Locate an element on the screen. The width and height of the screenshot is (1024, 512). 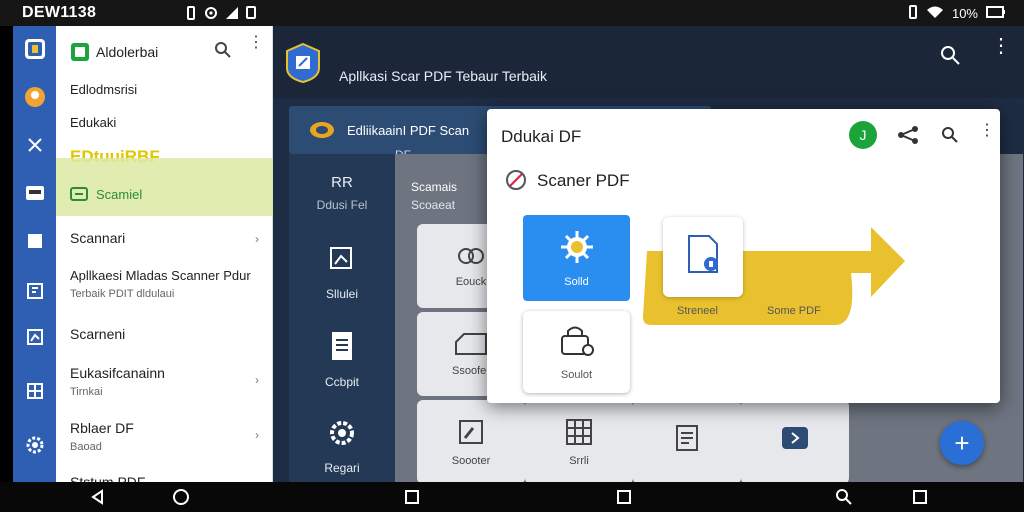
grid-icon is located at coordinates (34, 391).